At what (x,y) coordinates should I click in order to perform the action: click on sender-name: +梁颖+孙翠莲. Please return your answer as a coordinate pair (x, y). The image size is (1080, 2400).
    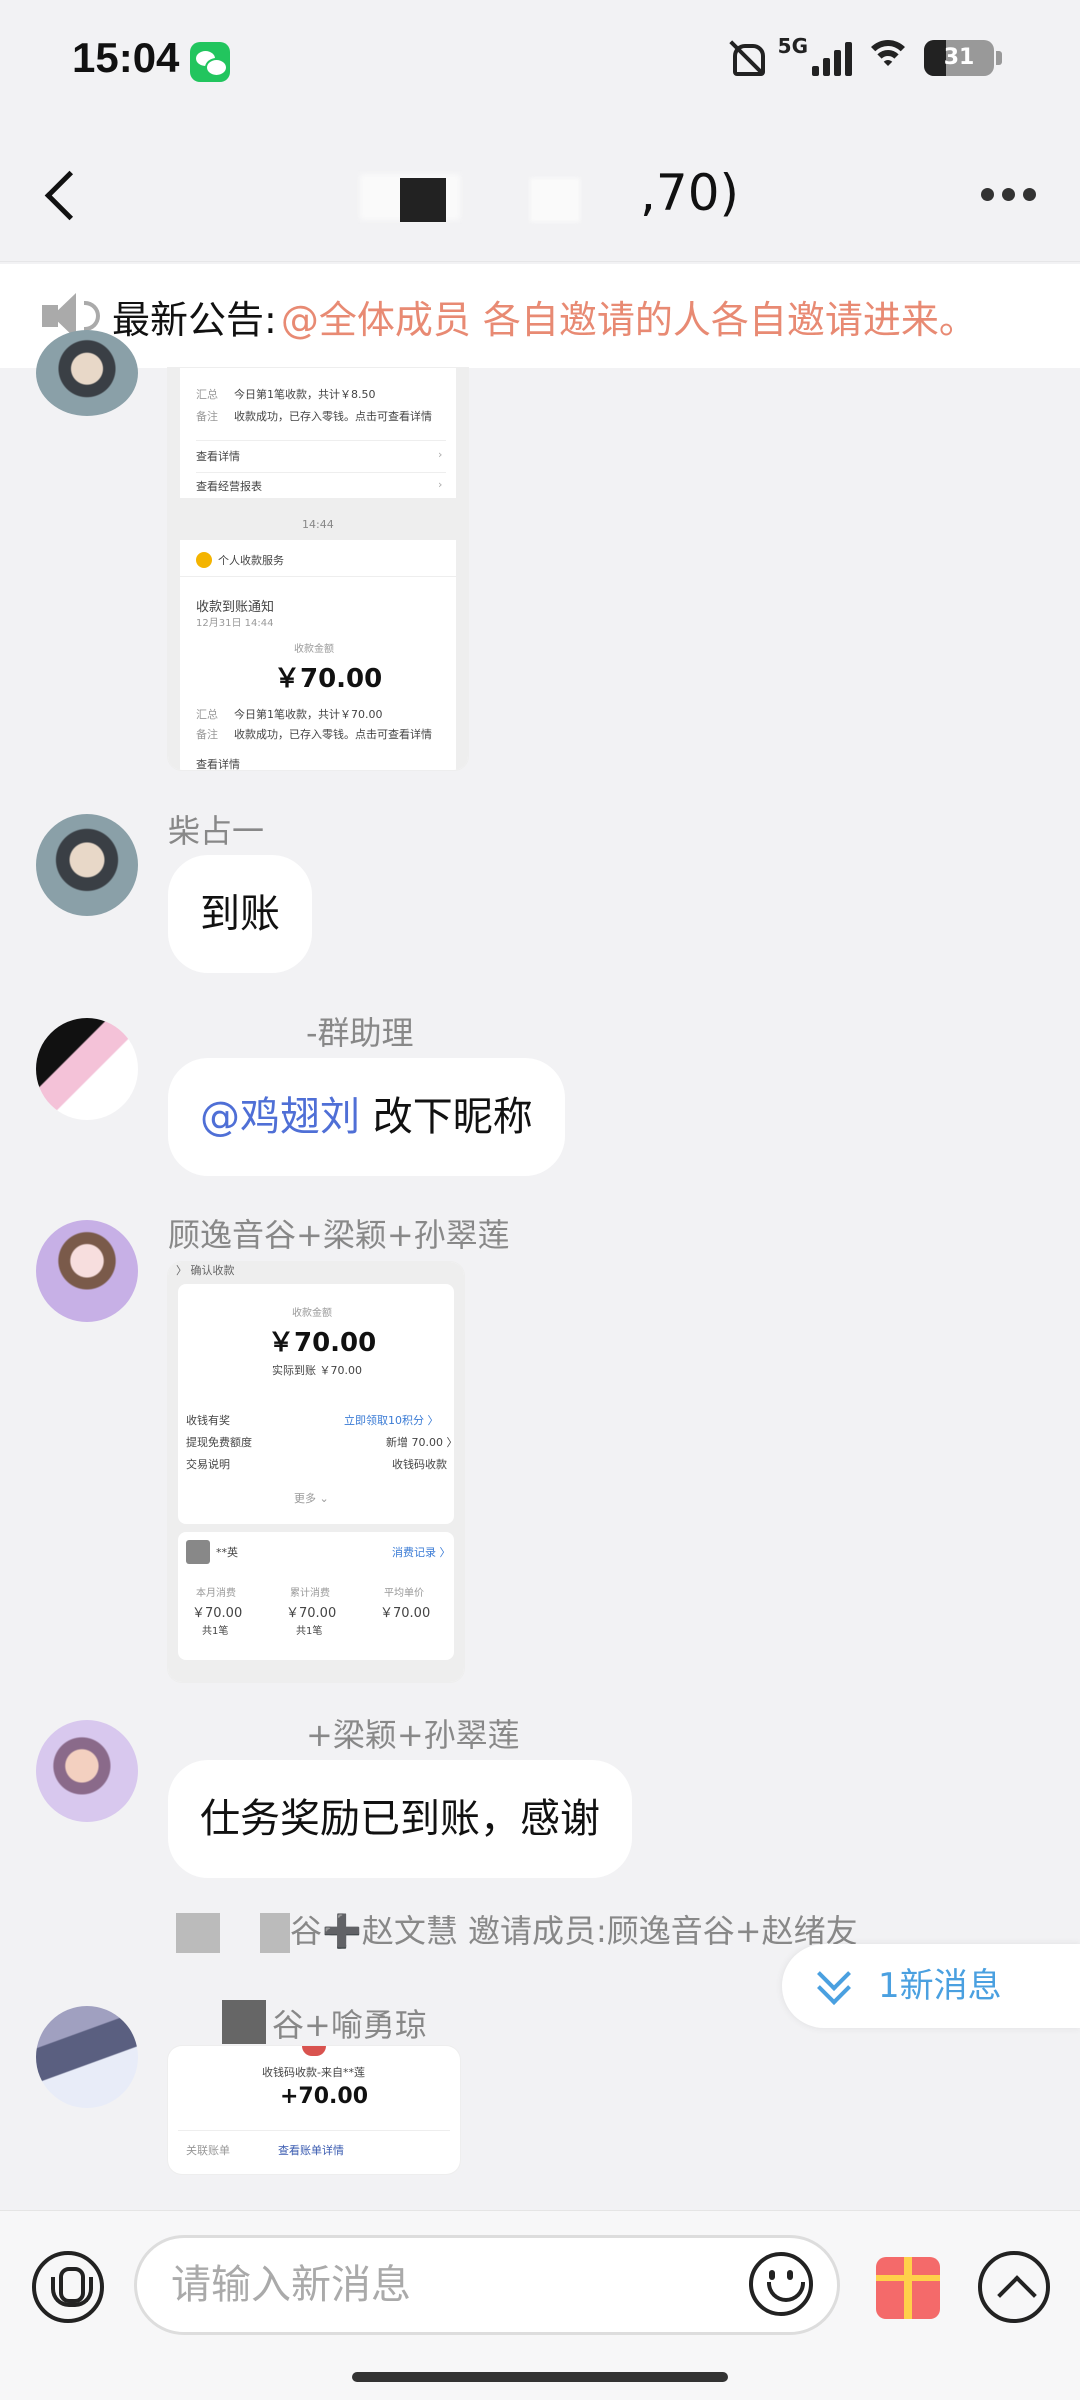
    Looking at the image, I should click on (413, 1735).